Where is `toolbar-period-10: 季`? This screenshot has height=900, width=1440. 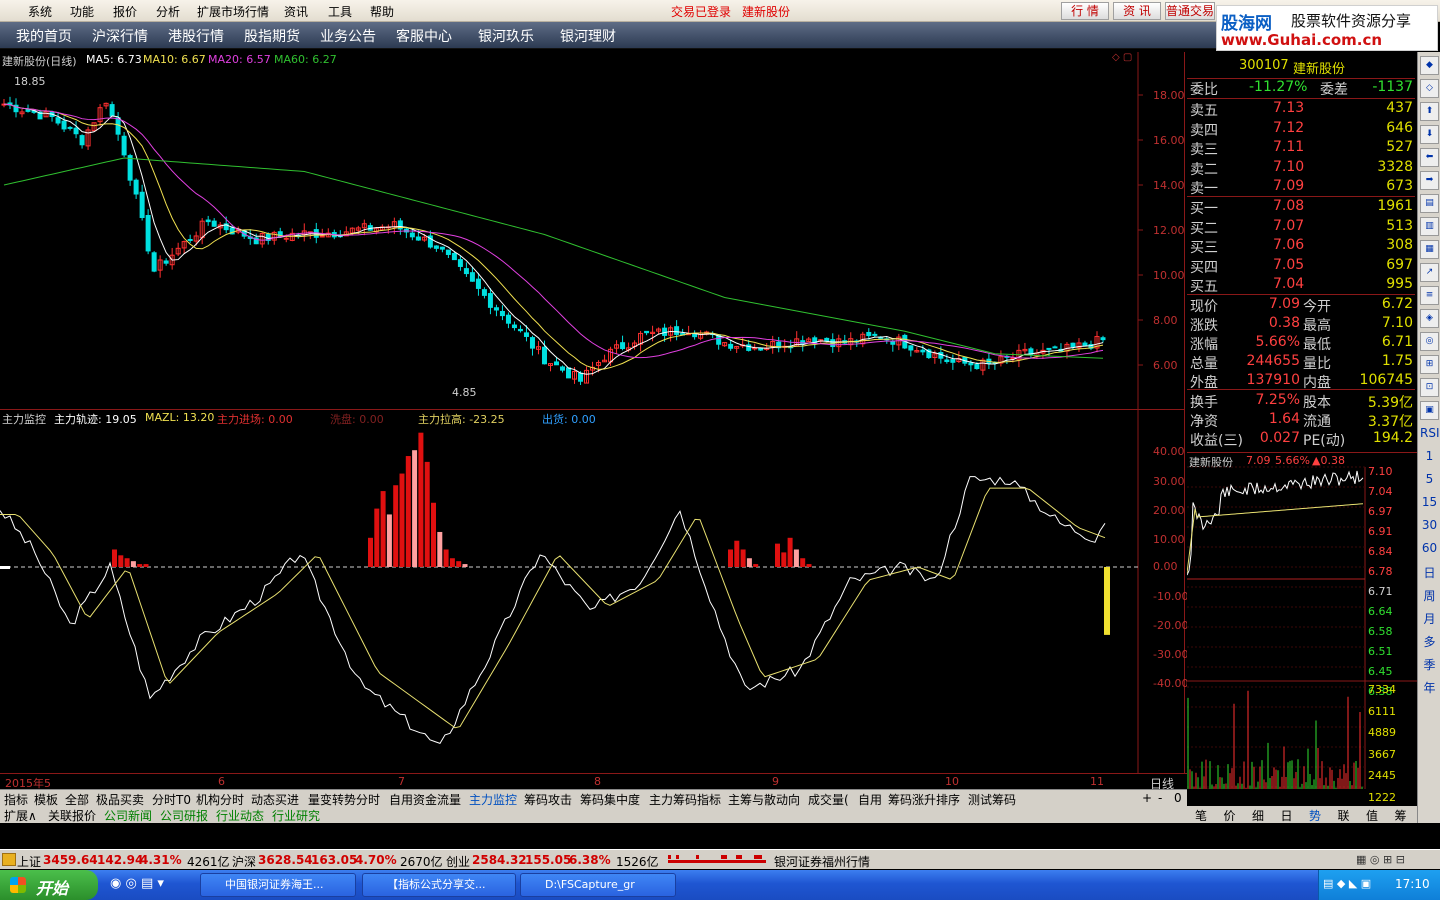 toolbar-period-10: 季 is located at coordinates (1429, 664).